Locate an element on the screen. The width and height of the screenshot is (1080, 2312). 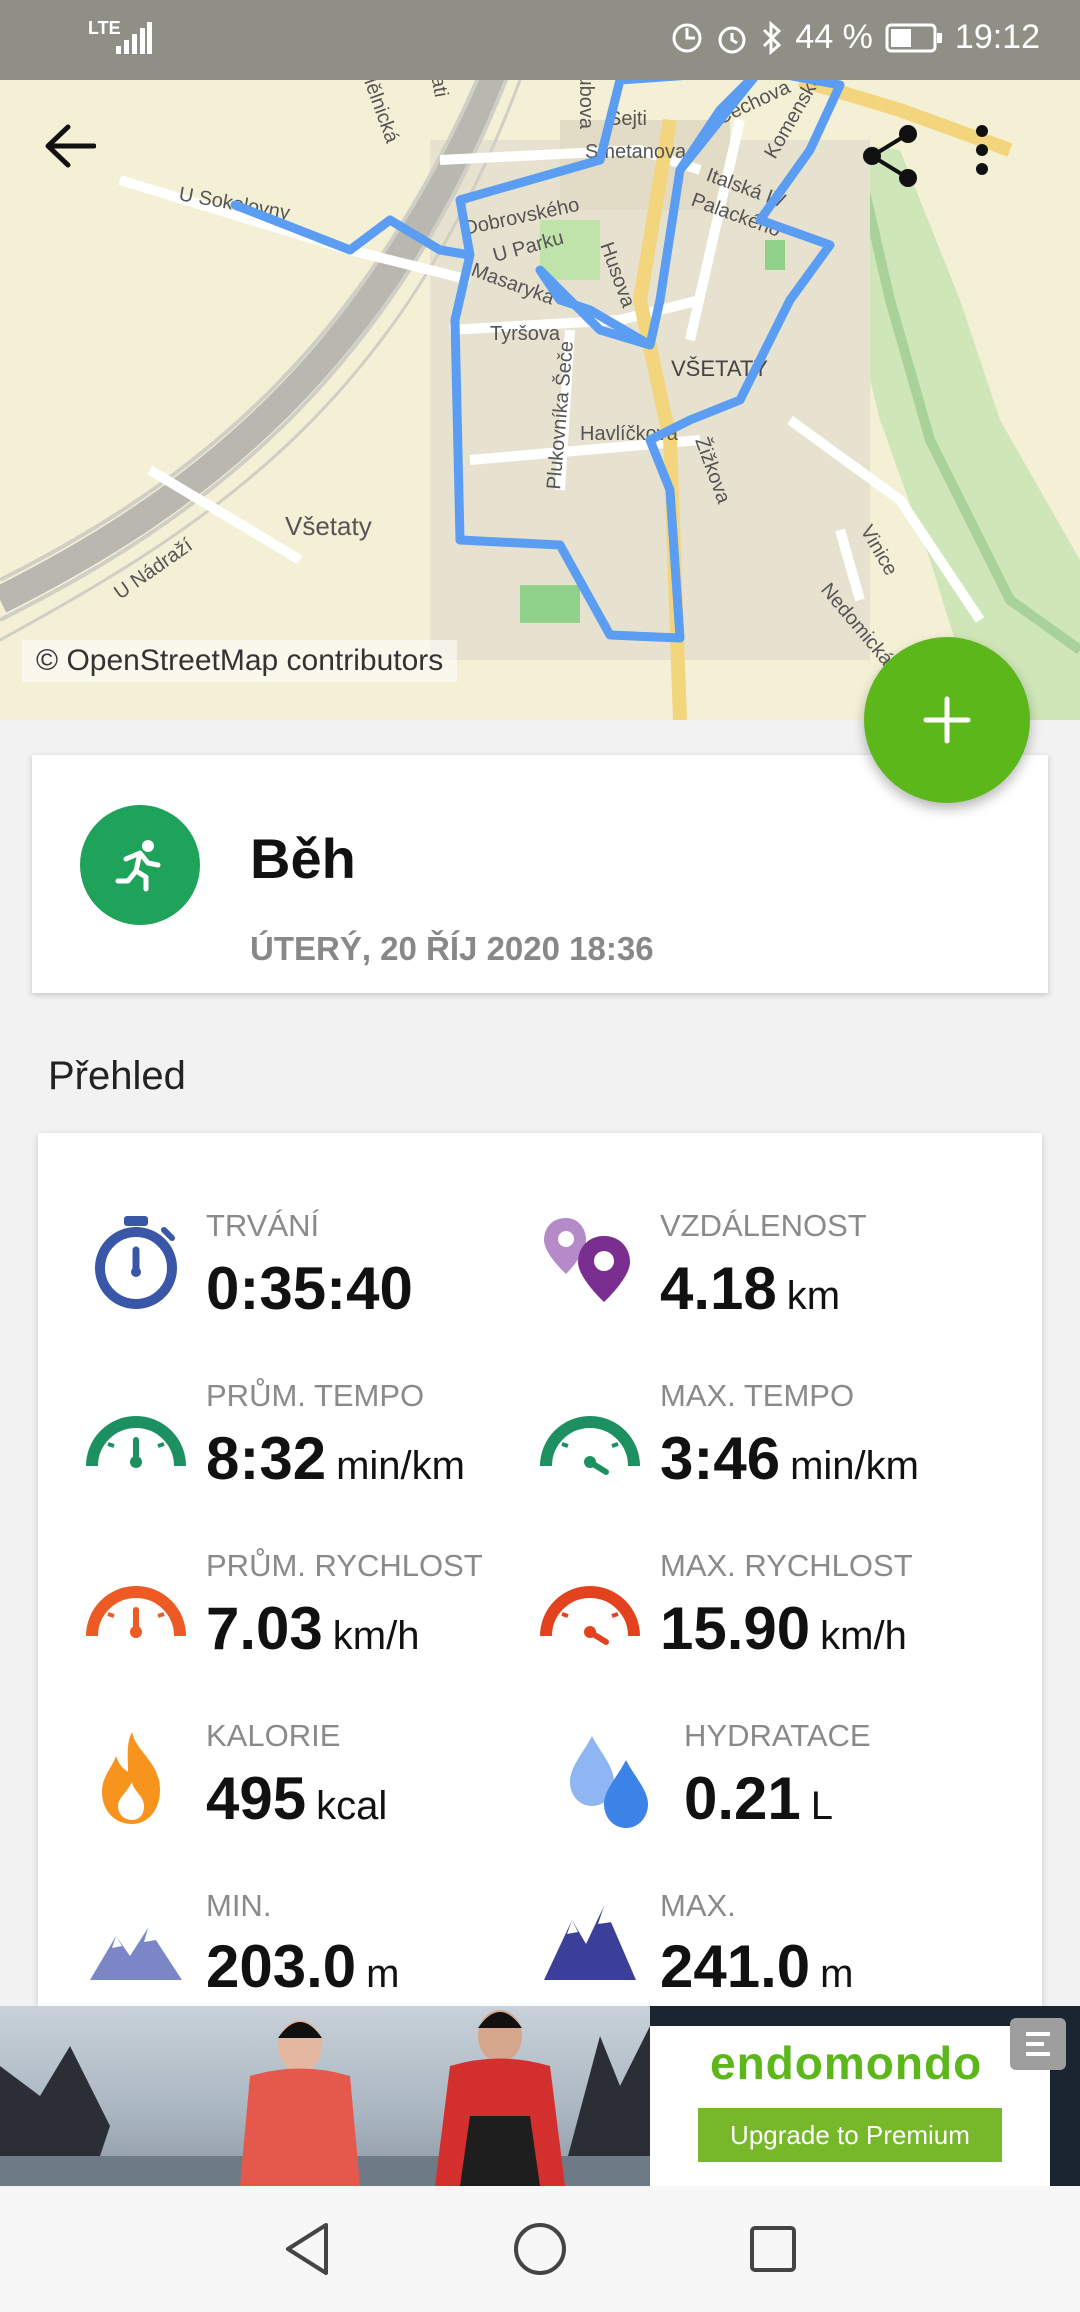
stat-value-max-speed: 15.90 km/h is located at coordinates (783, 1628).